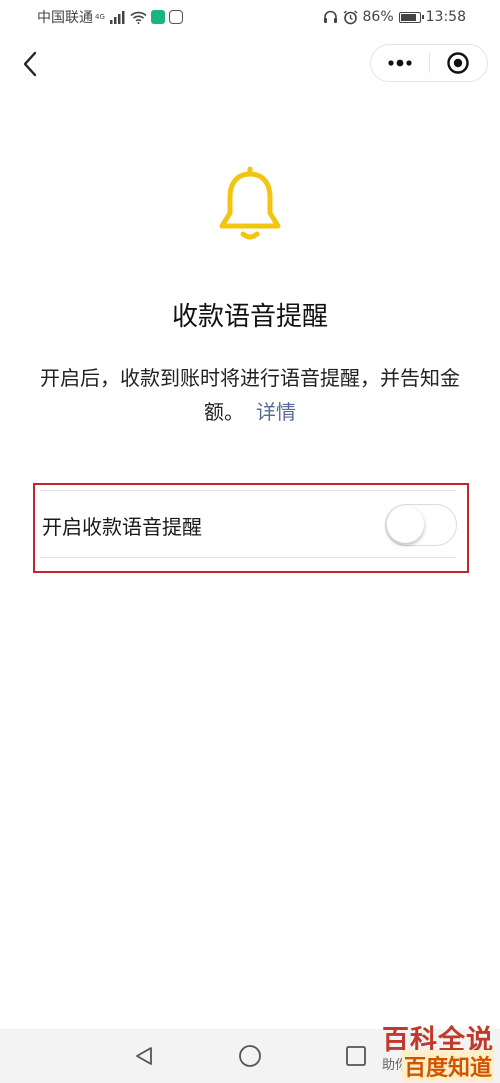 This screenshot has width=500, height=1083. Describe the element at coordinates (408, 17) in the screenshot. I see `battery-level-fill` at that location.